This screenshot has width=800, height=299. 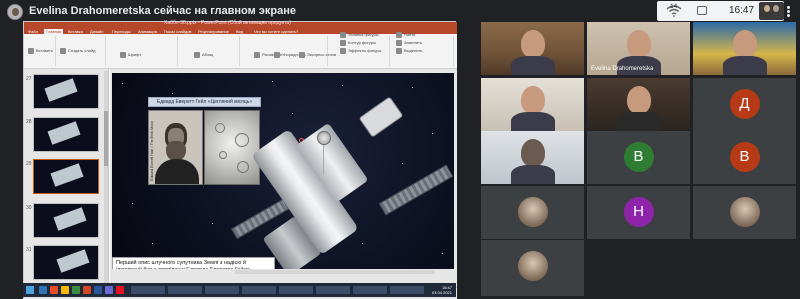 What do you see at coordinates (335, 272) in the screenshot?
I see `slide-horizontal-scrollbar` at bounding box center [335, 272].